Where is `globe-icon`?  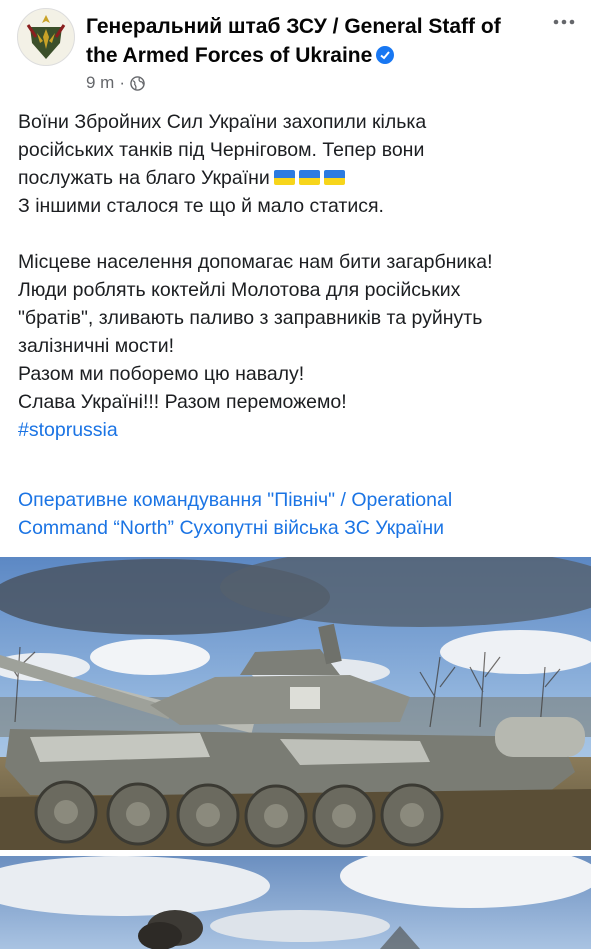 globe-icon is located at coordinates (137, 83).